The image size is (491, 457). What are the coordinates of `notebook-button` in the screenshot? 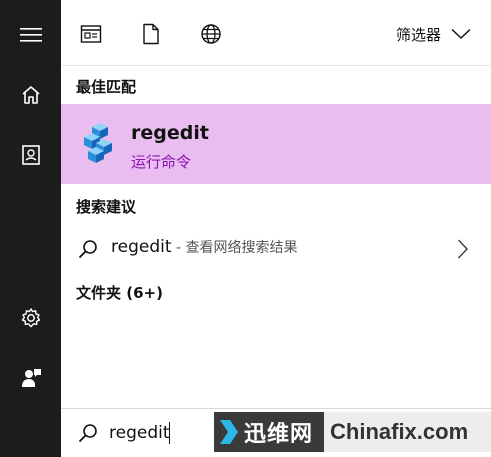 It's located at (30, 155).